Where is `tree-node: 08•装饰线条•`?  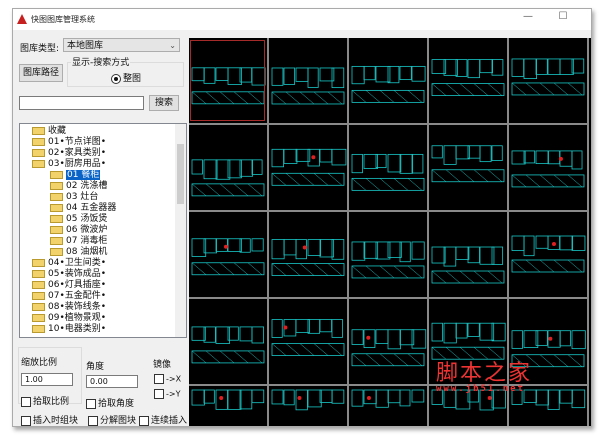 tree-node: 08•装饰线条• is located at coordinates (69, 307).